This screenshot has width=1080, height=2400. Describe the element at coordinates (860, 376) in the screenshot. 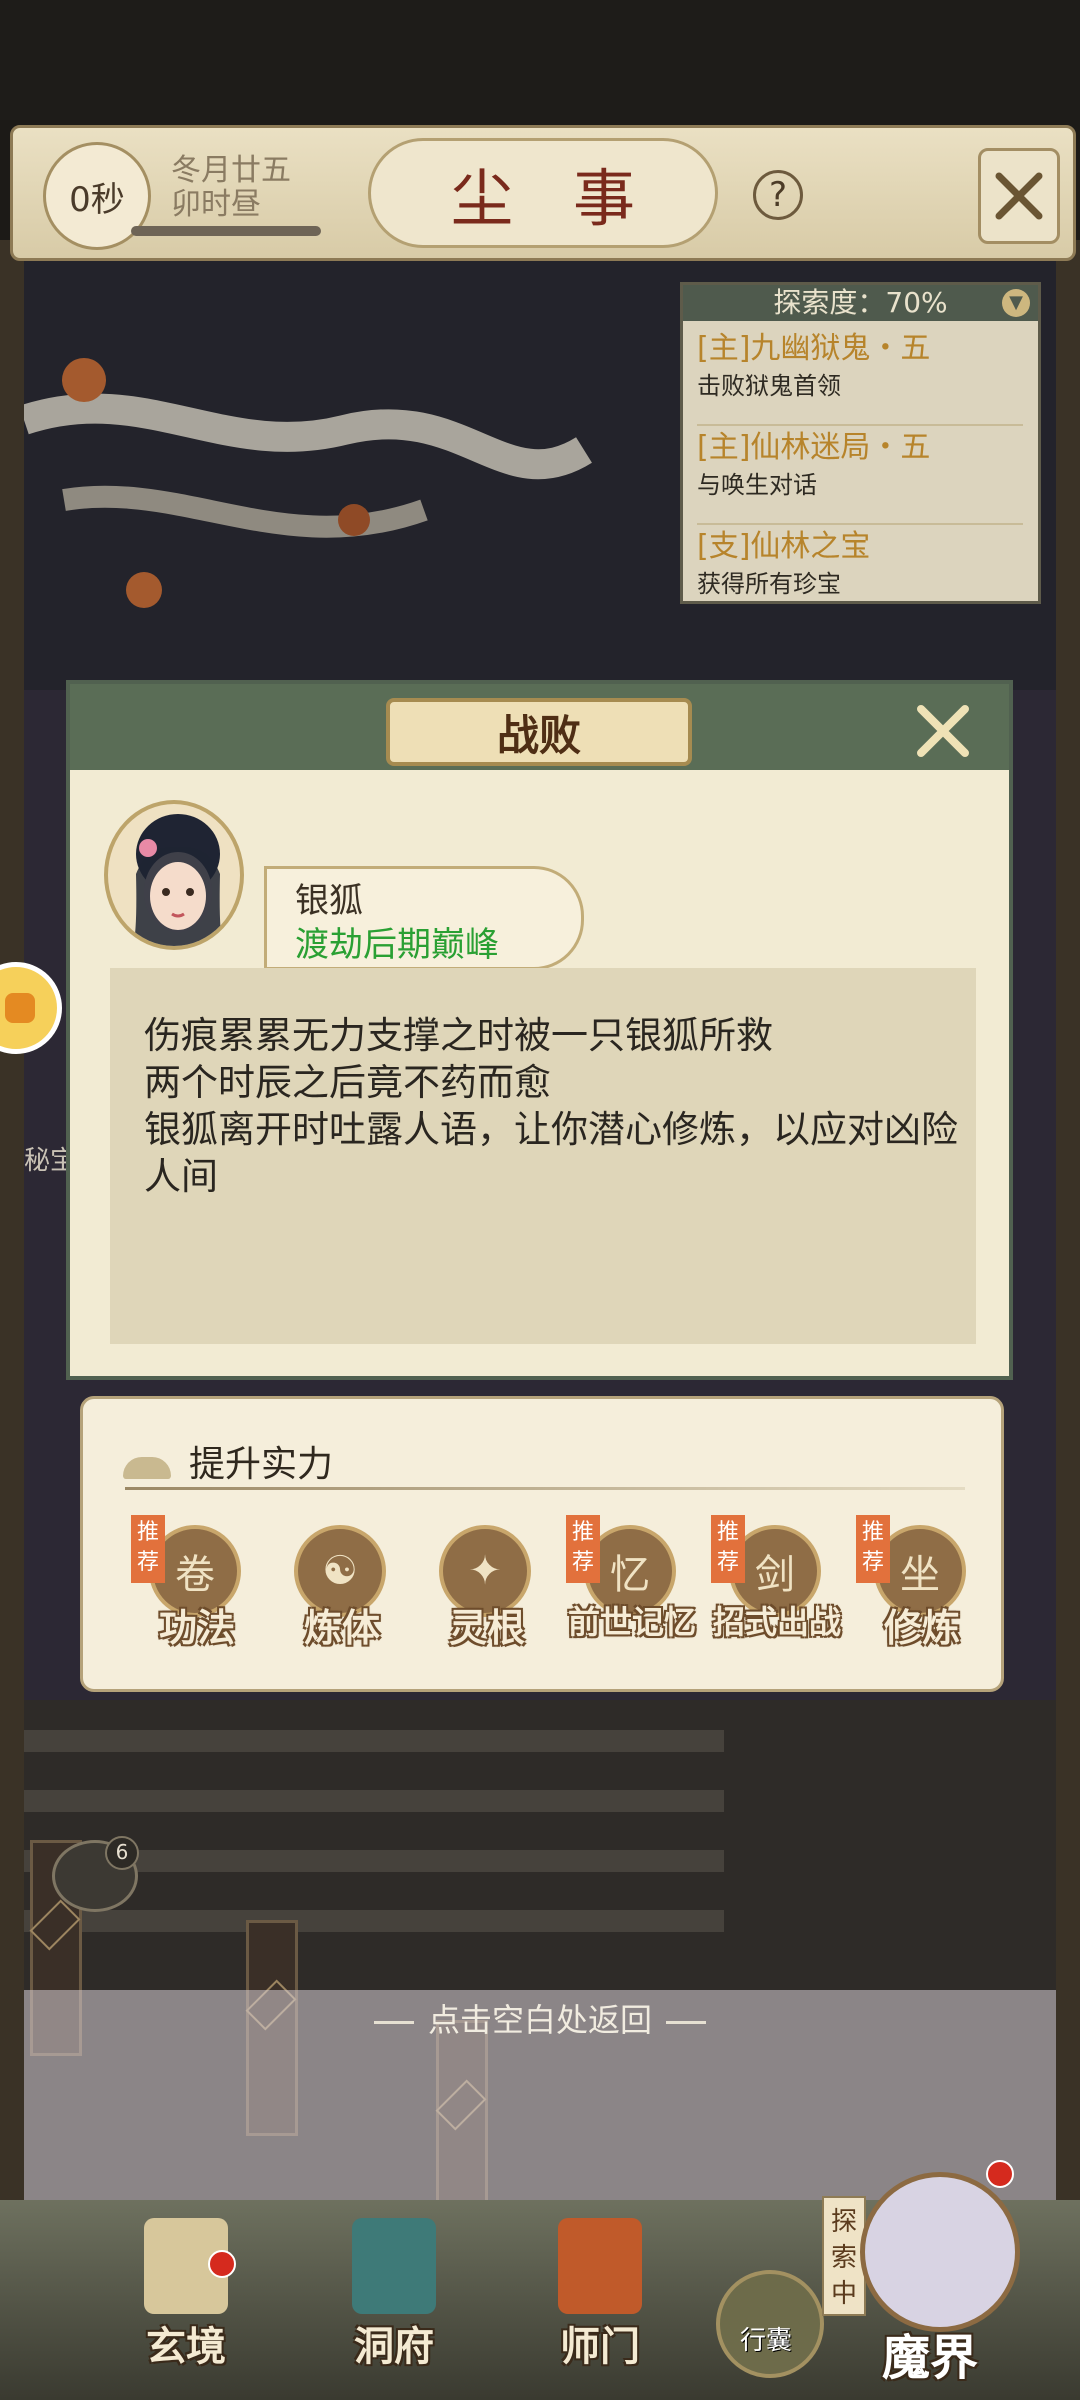

I see `quest-item: [主]九幽狱鬼・五 击败狱鬼首领` at that location.